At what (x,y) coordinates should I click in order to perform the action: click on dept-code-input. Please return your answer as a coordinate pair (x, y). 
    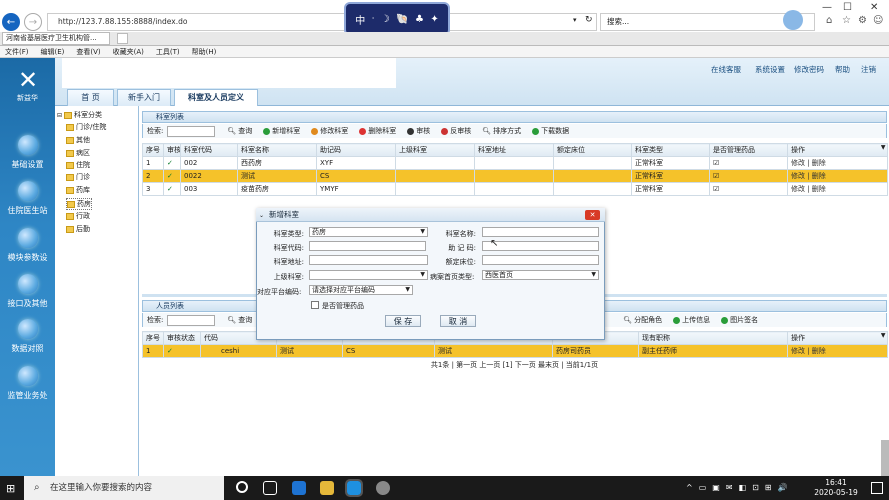
    Looking at the image, I should click on (367, 246).